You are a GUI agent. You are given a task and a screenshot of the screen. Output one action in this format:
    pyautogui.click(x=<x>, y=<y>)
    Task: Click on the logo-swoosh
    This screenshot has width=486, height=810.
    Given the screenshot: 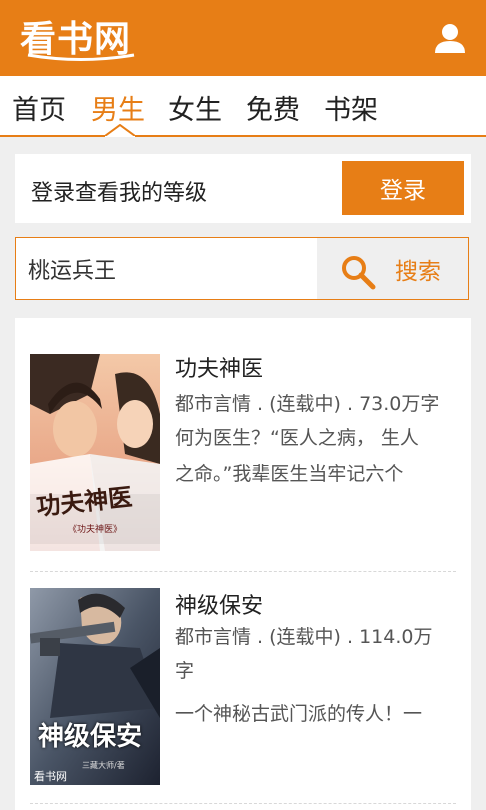 What is the action you would take?
    pyautogui.click(x=81, y=57)
    